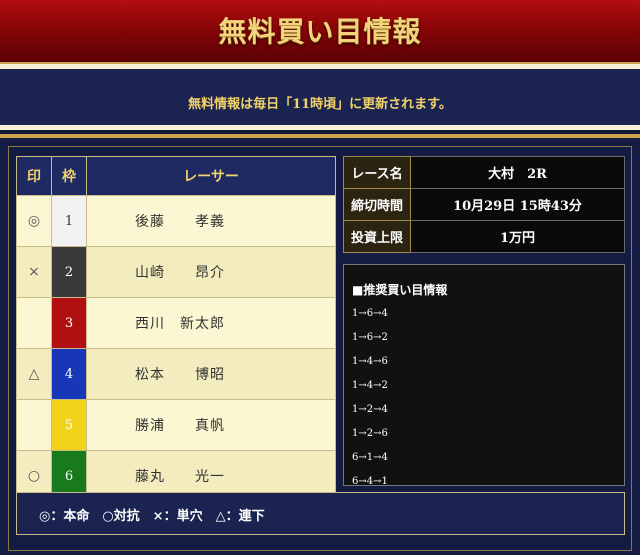 The width and height of the screenshot is (640, 555). I want to click on race-info-table: レース名 大村 2R 締切時間 10月29日 15時43分 投資上限 1万円, so click(484, 204).